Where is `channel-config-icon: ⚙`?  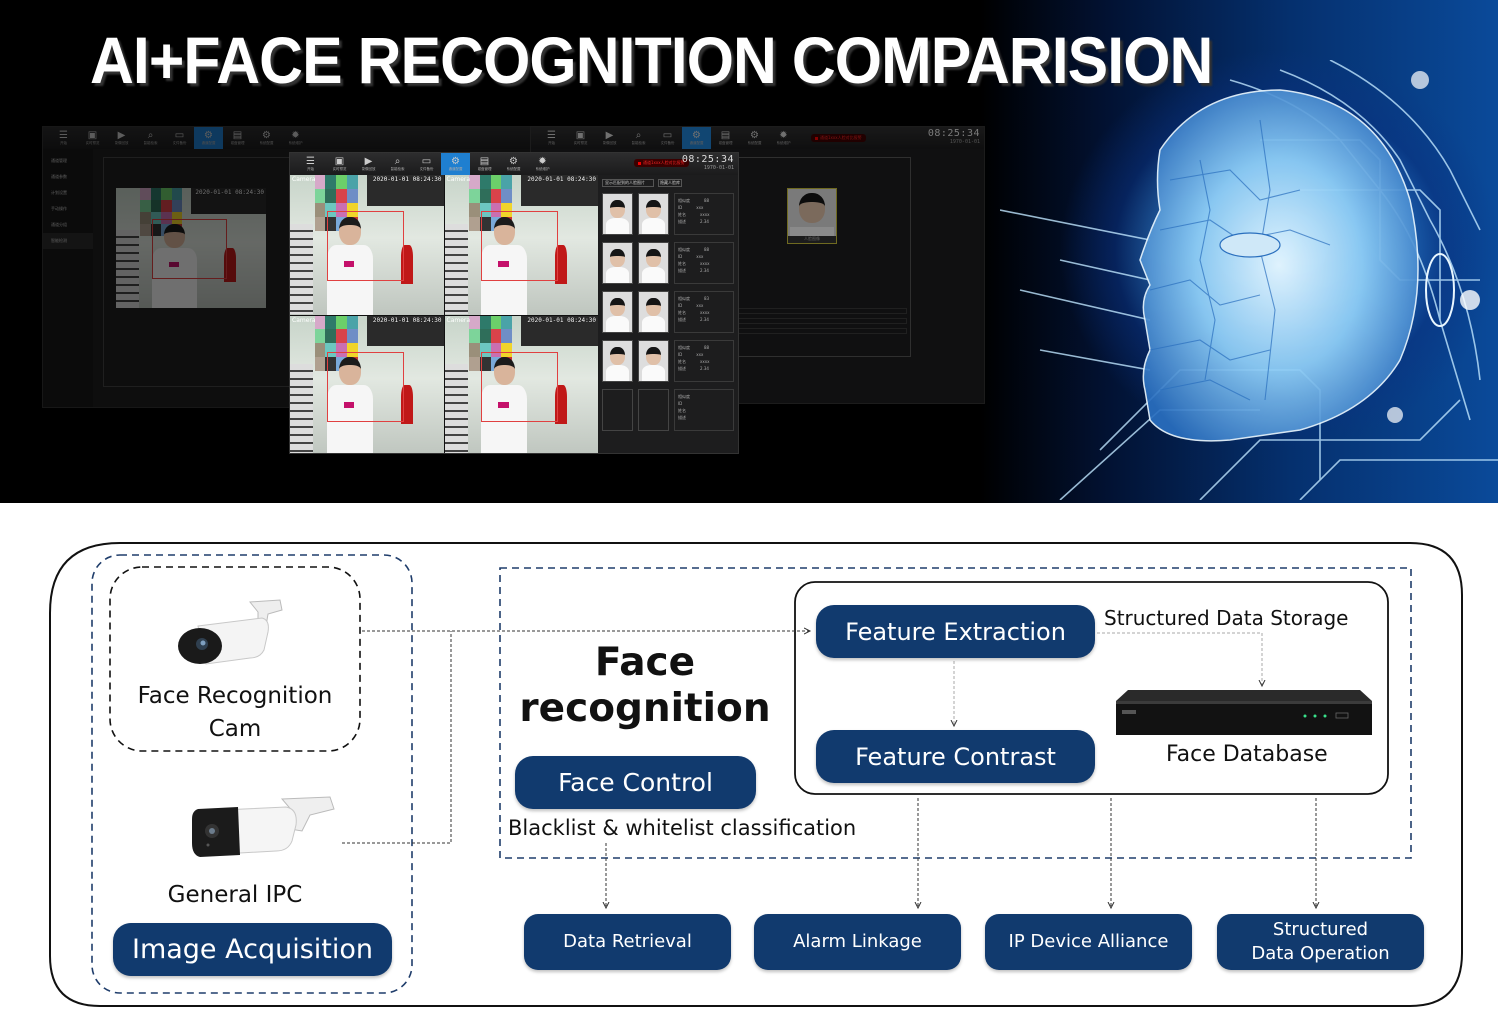 channel-config-icon: ⚙ is located at coordinates (455, 161).